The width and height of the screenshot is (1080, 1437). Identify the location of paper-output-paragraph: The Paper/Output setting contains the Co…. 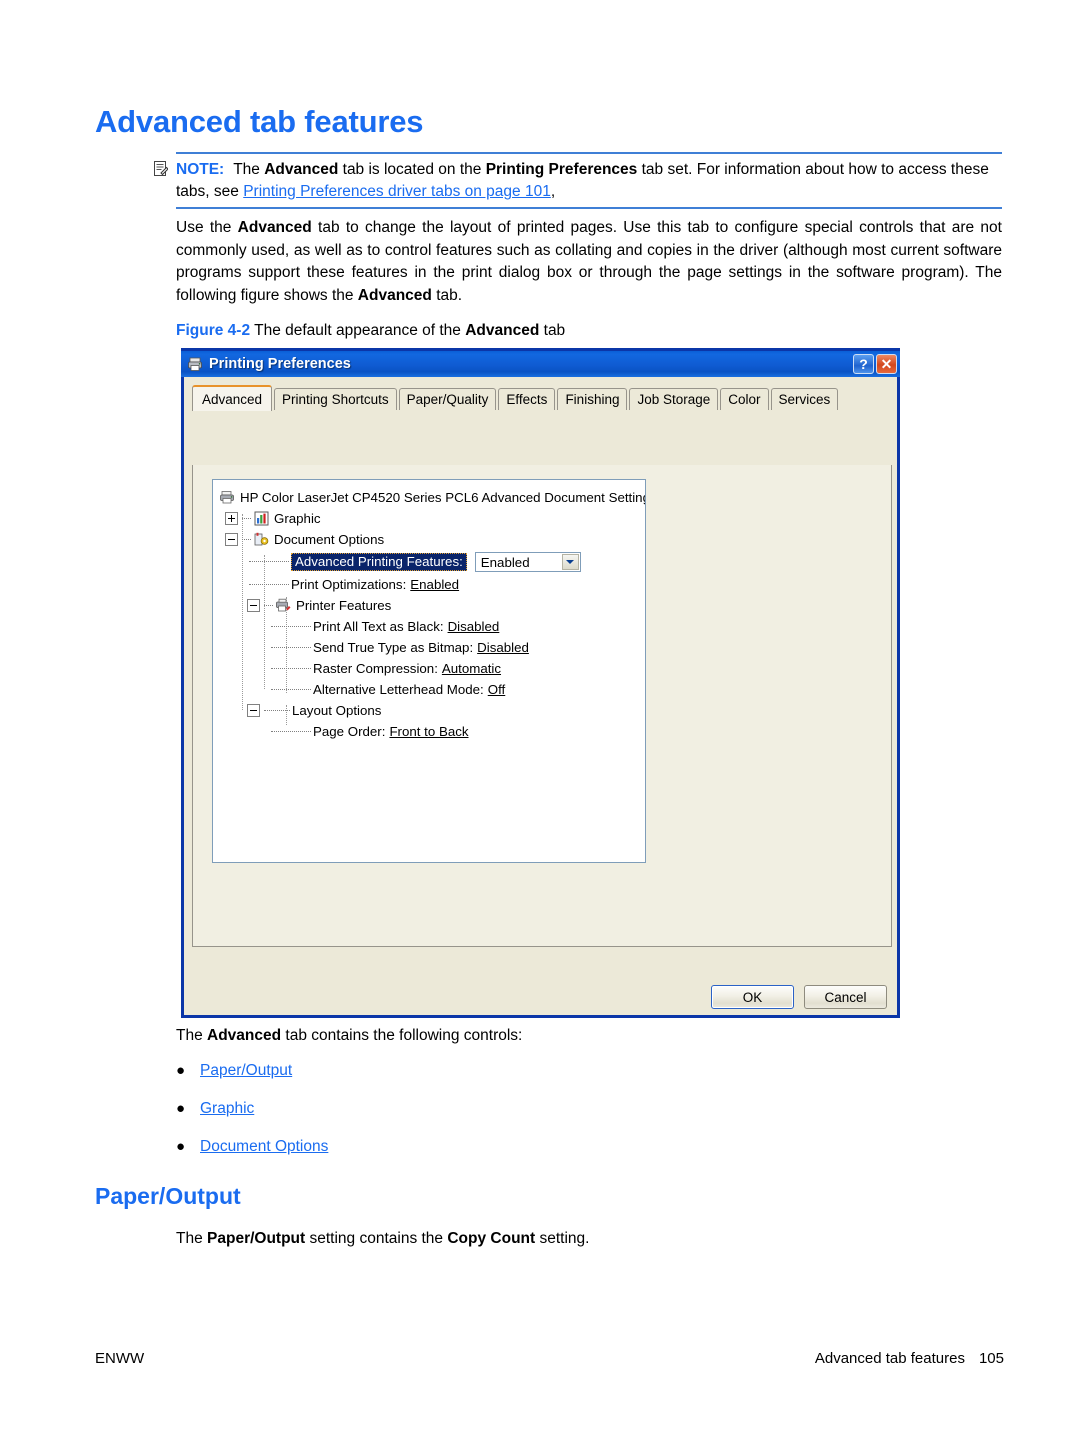
(556, 1239).